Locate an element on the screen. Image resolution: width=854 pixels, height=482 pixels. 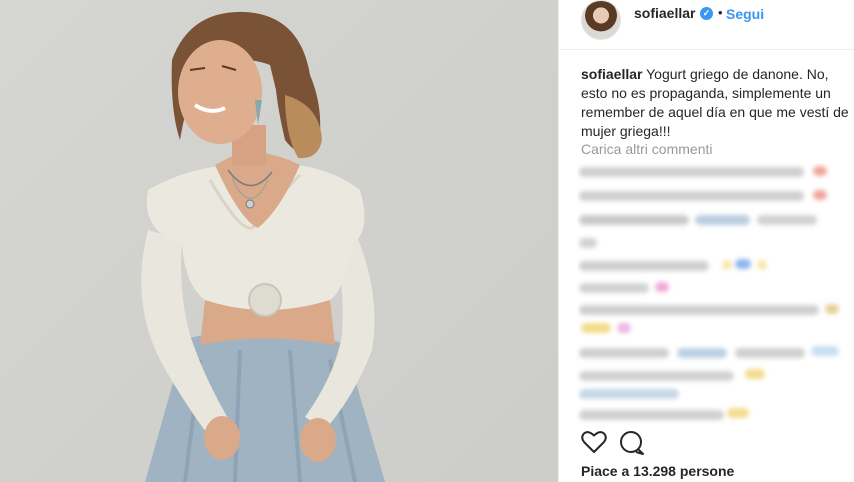
post-header: sofiaellar ✓ • Segui is located at coordinates (706, 25).